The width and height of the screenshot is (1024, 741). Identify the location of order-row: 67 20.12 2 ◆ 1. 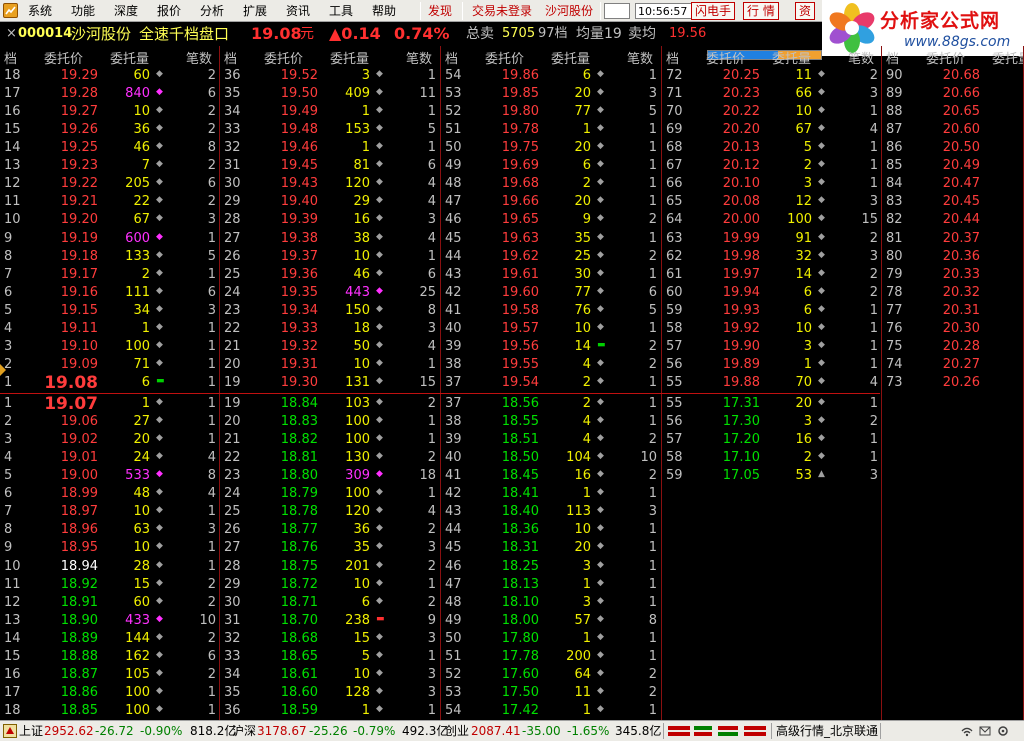
(771, 166).